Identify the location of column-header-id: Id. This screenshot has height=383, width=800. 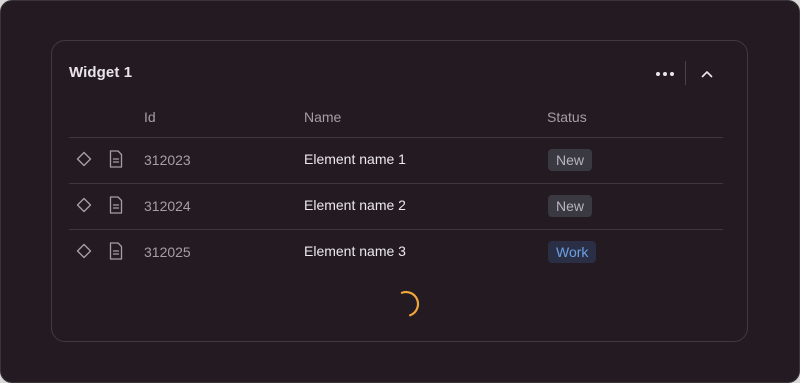
(150, 117).